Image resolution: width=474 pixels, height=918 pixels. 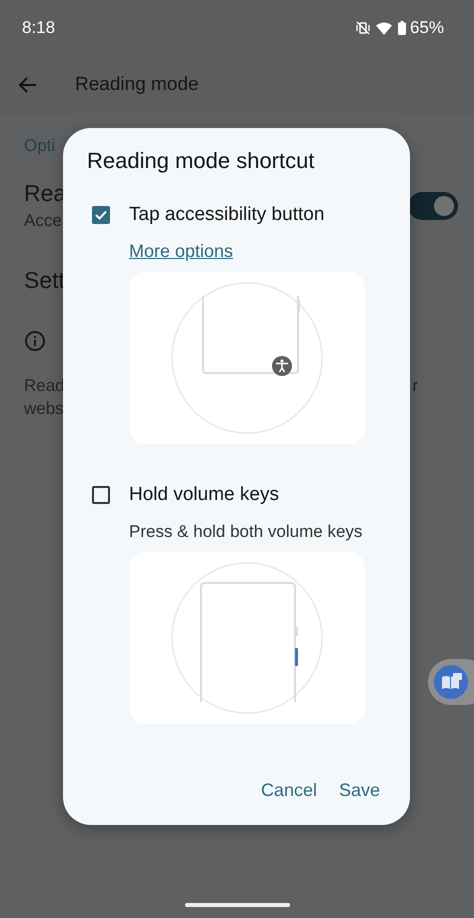 I want to click on setting-subtitle: Acce, so click(x=43, y=221).